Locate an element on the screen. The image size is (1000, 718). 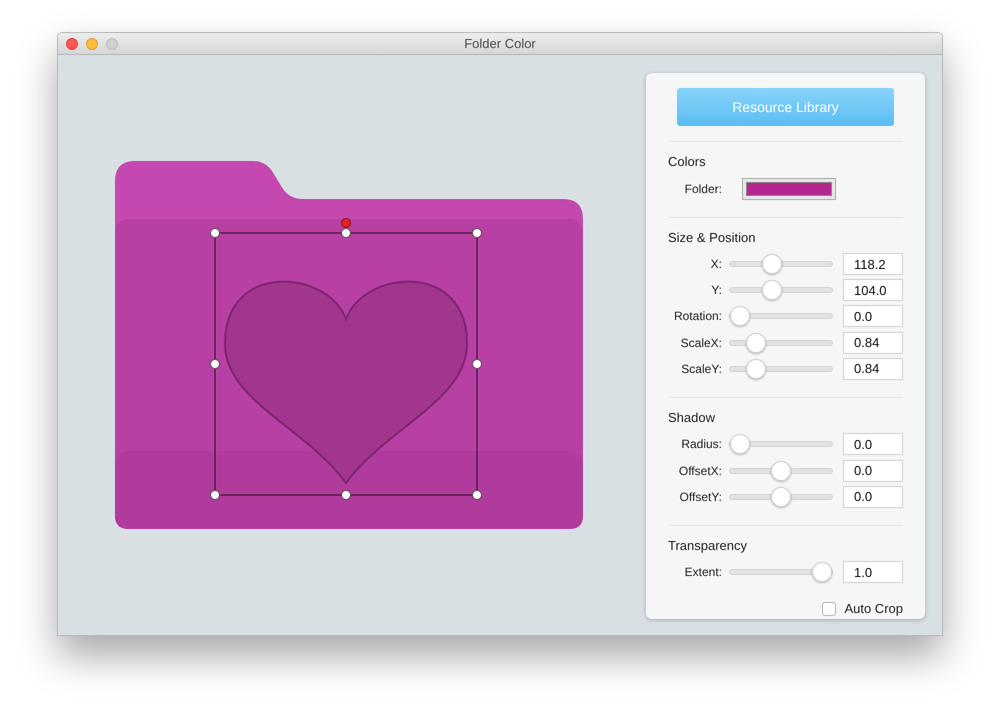
section-title: Colors is located at coordinates (687, 161).